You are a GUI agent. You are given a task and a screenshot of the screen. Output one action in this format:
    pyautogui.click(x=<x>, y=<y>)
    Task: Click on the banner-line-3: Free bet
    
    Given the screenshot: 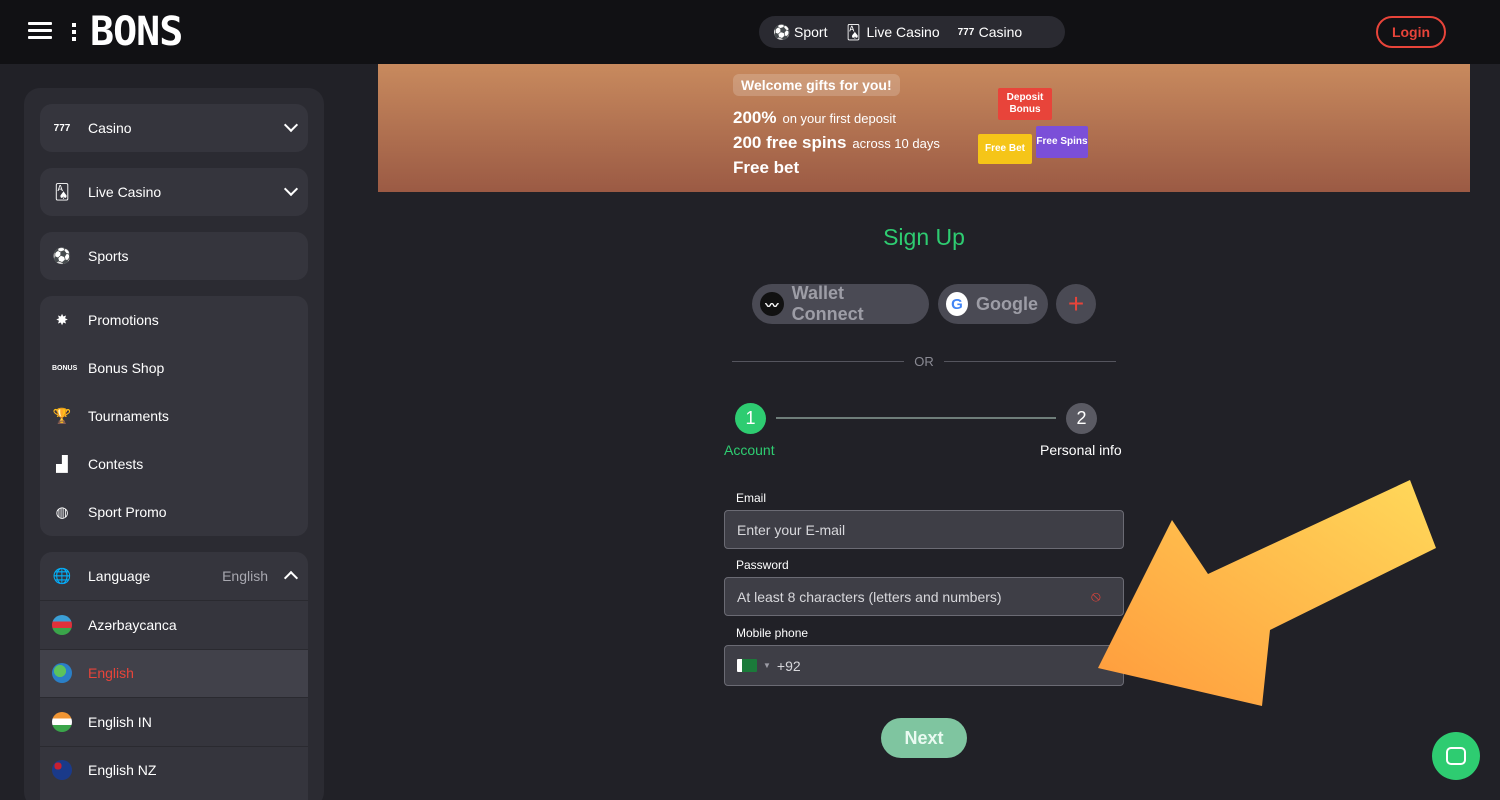 What is the action you would take?
    pyautogui.click(x=766, y=168)
    